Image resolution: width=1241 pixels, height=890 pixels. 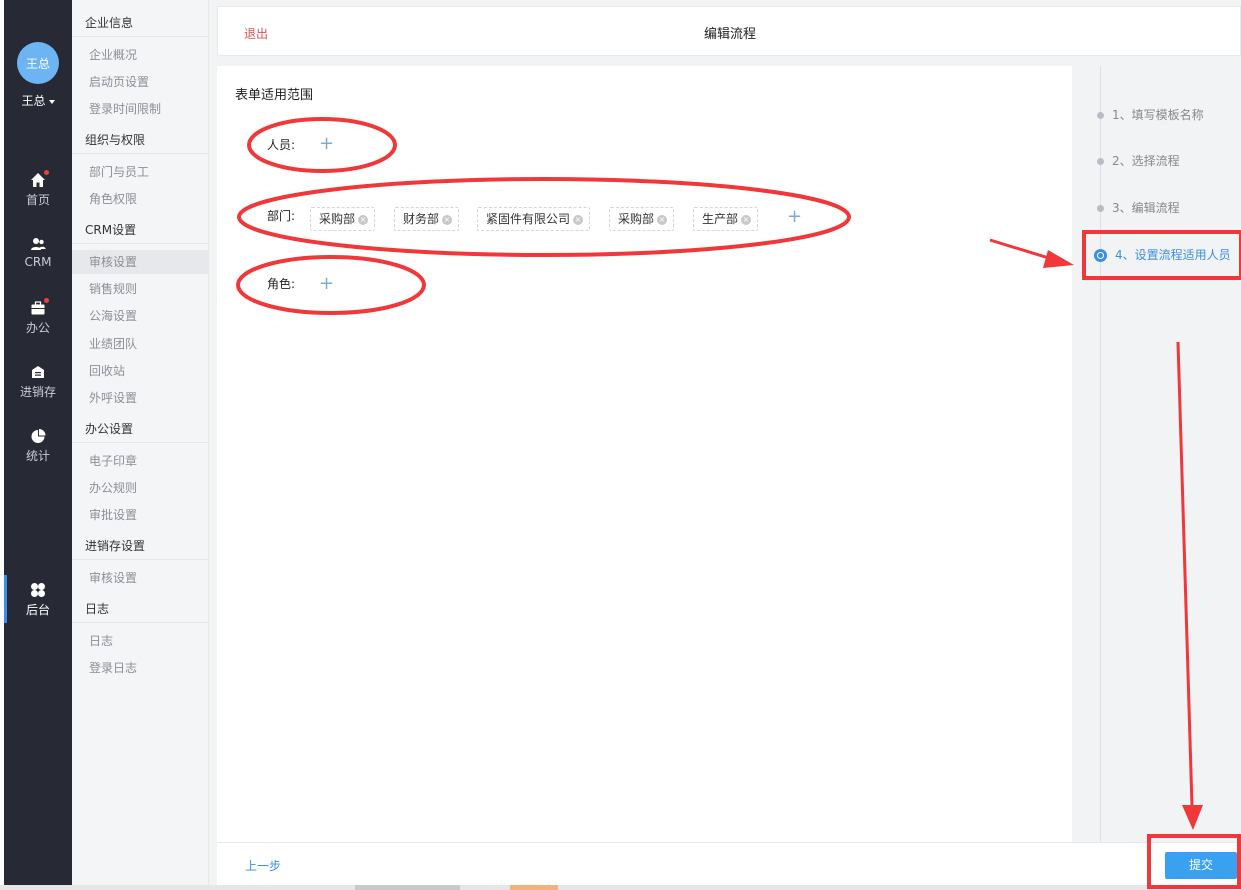 I want to click on nav-label: CRM, so click(x=38, y=262).